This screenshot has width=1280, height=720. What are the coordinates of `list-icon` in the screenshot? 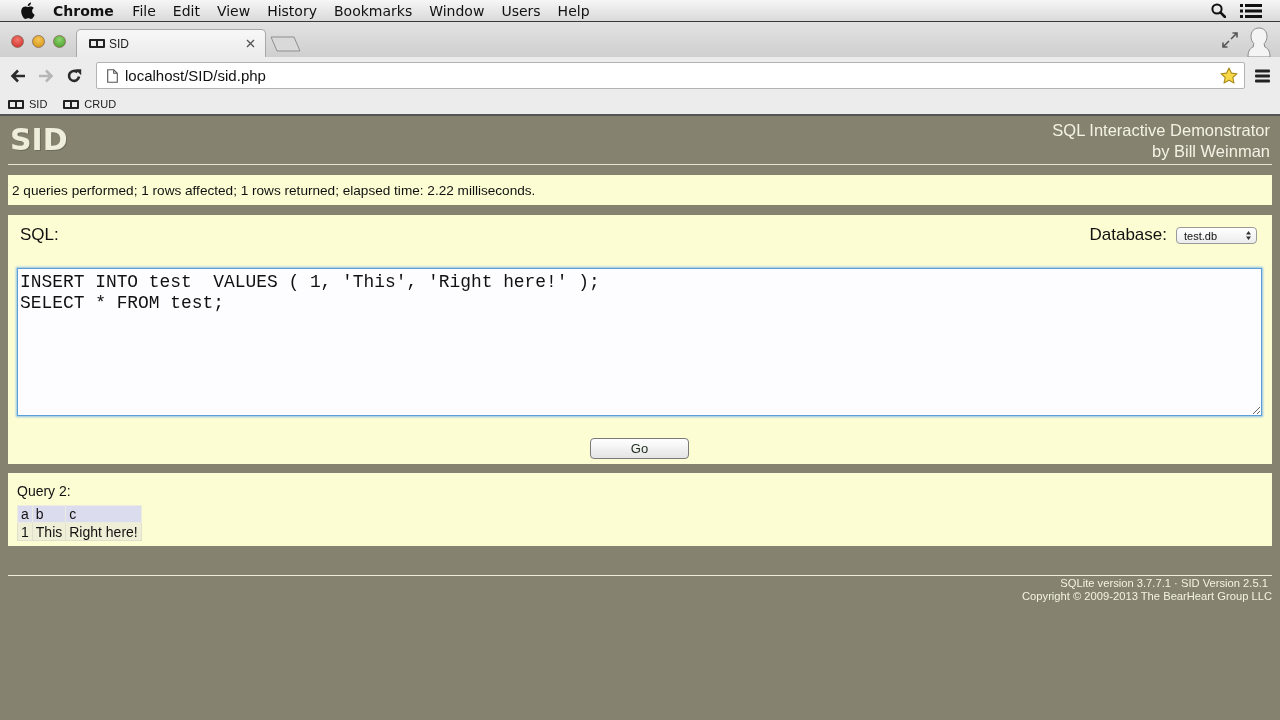 It's located at (1251, 10).